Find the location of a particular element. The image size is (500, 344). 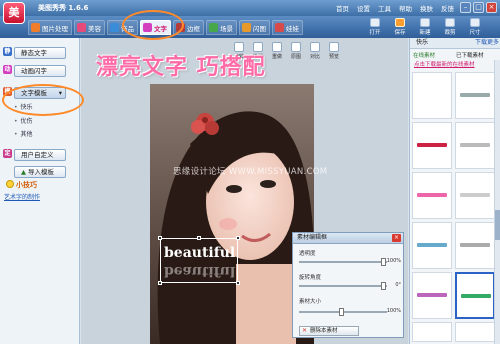

tab-scene: 场景 is located at coordinates (221, 27).